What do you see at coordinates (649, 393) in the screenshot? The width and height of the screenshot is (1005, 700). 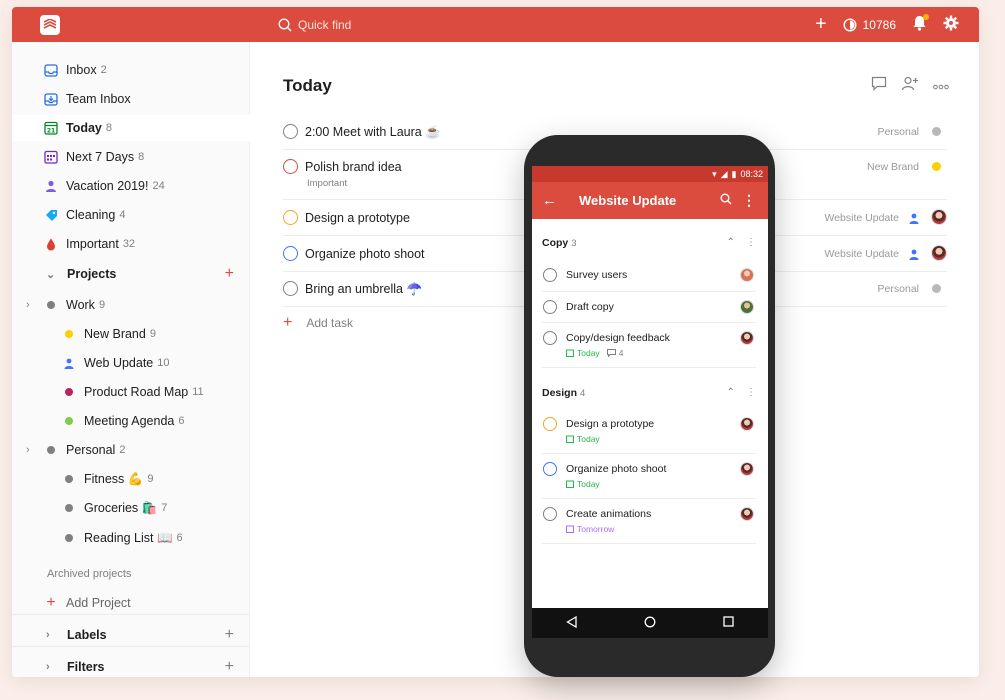 I see `section-header: Design 4 ⌃ ⋮` at bounding box center [649, 393].